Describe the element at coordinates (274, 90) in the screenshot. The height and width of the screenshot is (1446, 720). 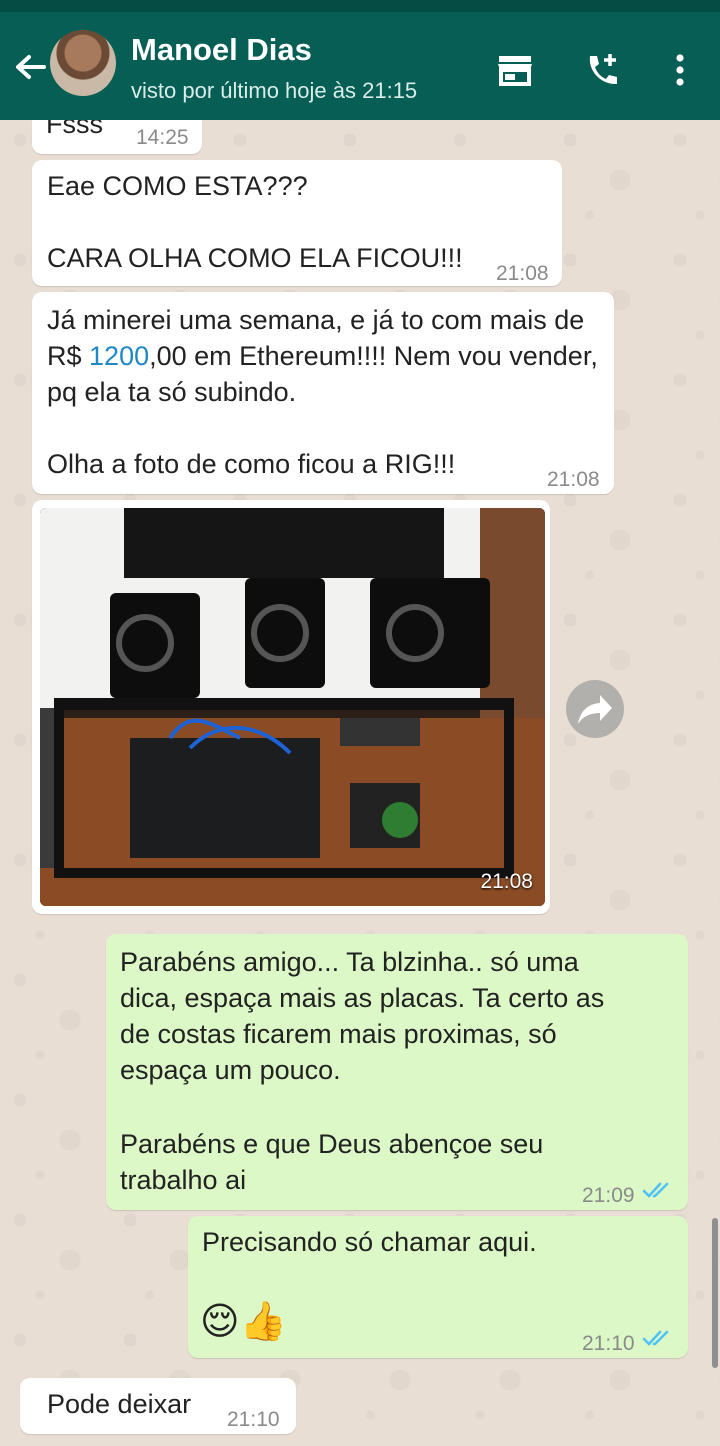
I see `last-seen-status: visto por último hoje às 21:15` at that location.